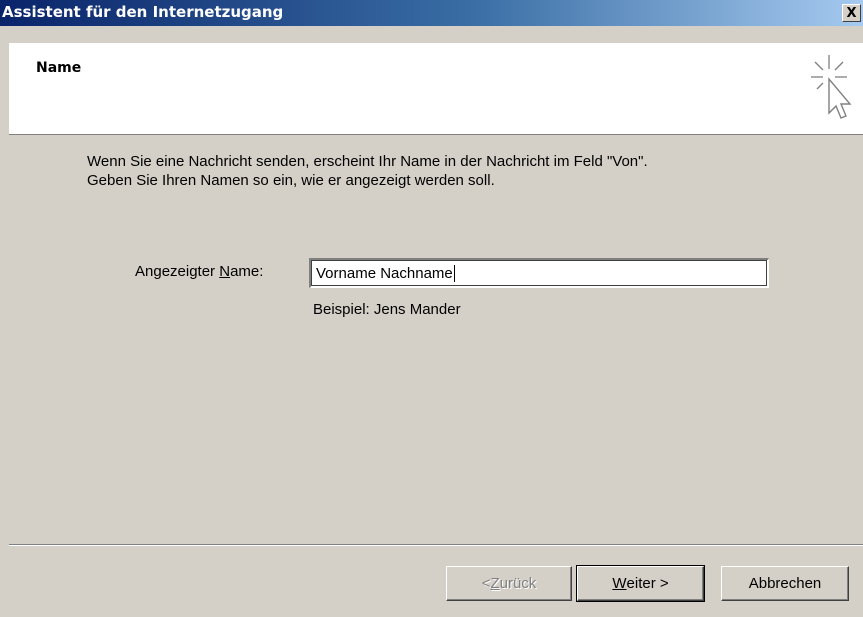  What do you see at coordinates (619, 583) in the screenshot?
I see `next-button-accel: W` at bounding box center [619, 583].